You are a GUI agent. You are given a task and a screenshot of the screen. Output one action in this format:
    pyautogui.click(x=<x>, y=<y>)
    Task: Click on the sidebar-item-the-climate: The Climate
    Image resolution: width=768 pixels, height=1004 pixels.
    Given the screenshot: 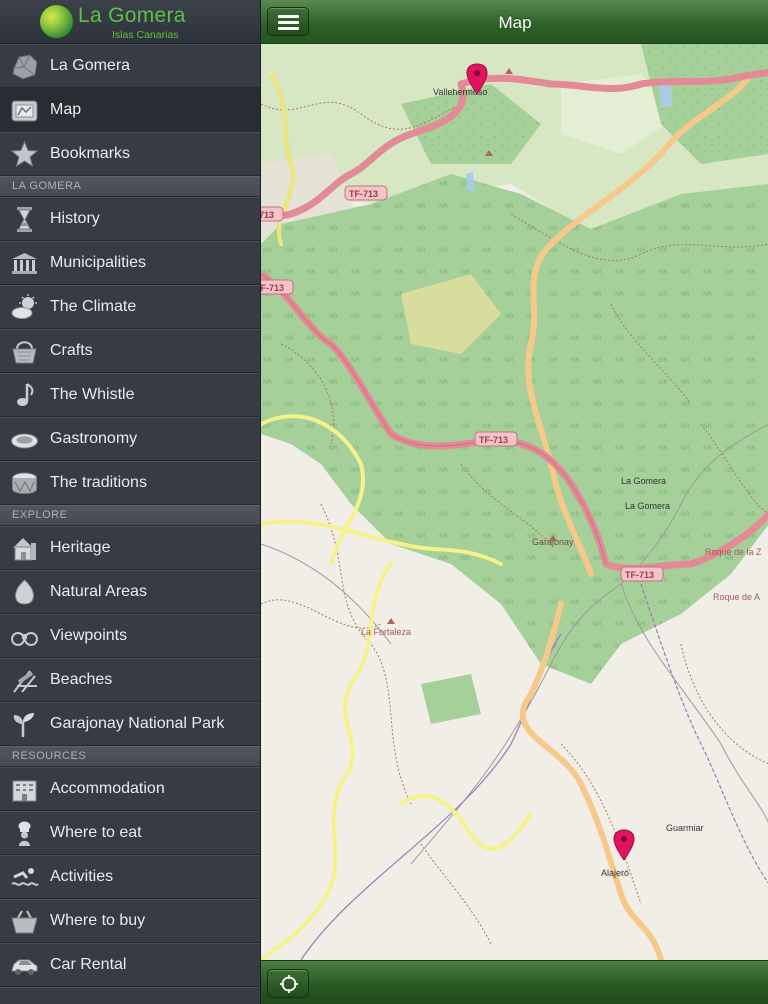 What is the action you would take?
    pyautogui.click(x=130, y=307)
    